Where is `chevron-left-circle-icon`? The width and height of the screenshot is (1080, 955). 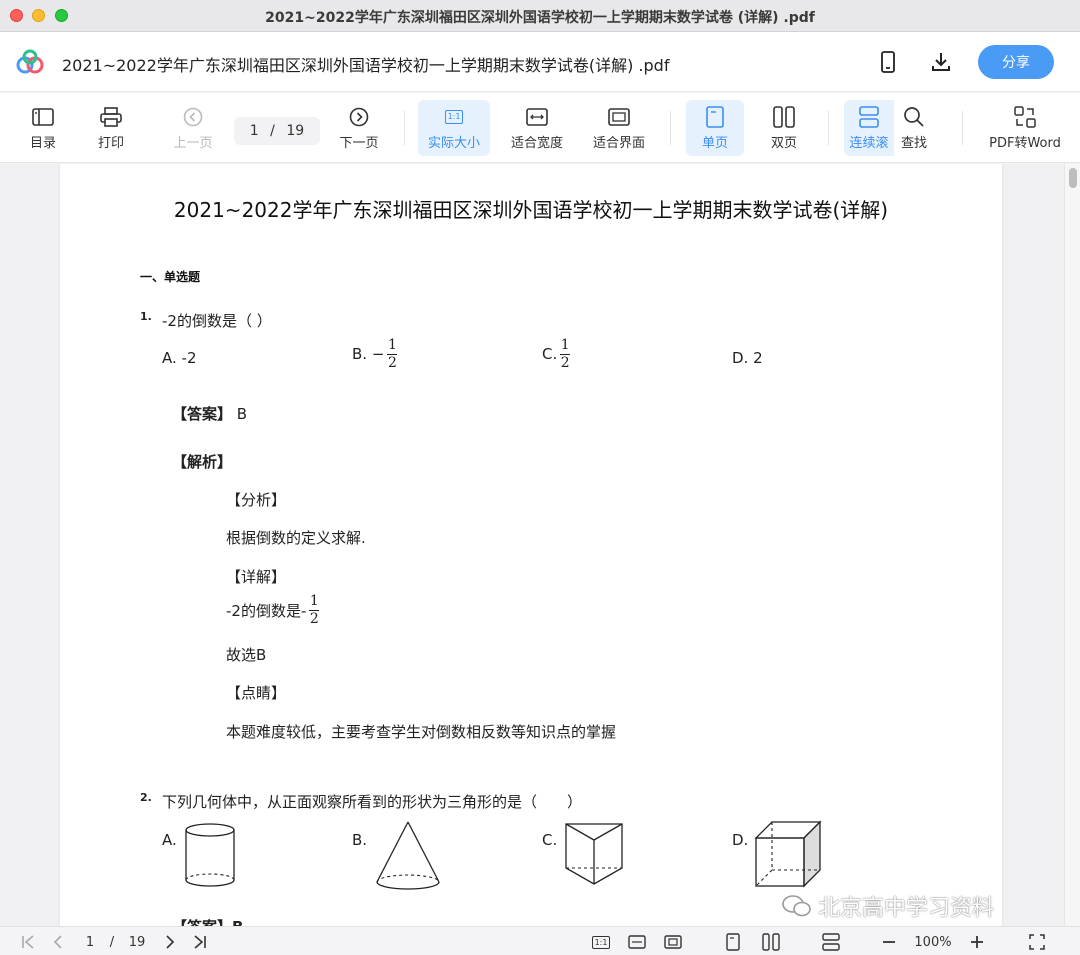 chevron-left-circle-icon is located at coordinates (193, 117).